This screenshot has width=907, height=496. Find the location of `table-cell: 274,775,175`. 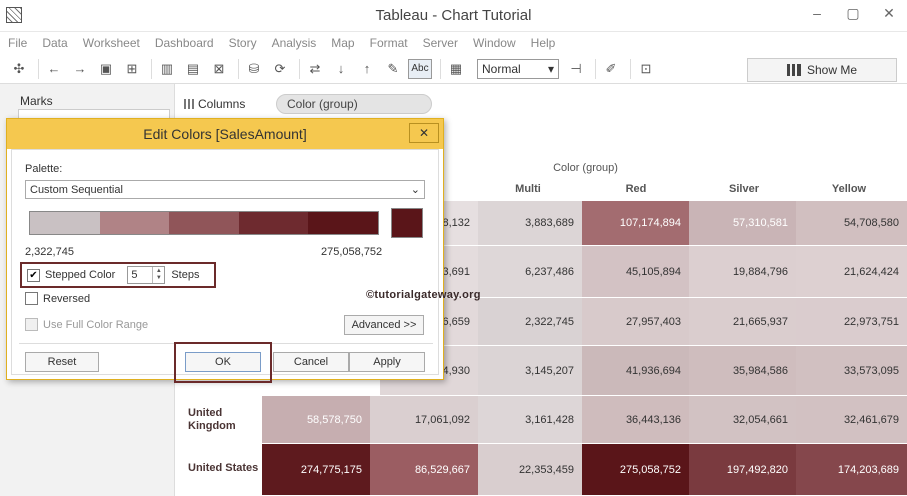

table-cell: 274,775,175 is located at coordinates (316, 470).